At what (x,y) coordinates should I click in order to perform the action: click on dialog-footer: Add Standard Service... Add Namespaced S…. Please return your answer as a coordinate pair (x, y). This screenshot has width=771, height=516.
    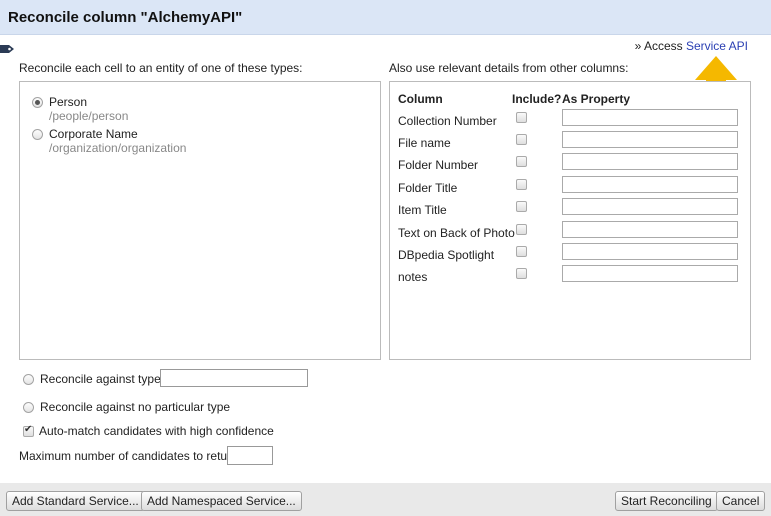
    Looking at the image, I should click on (385, 499).